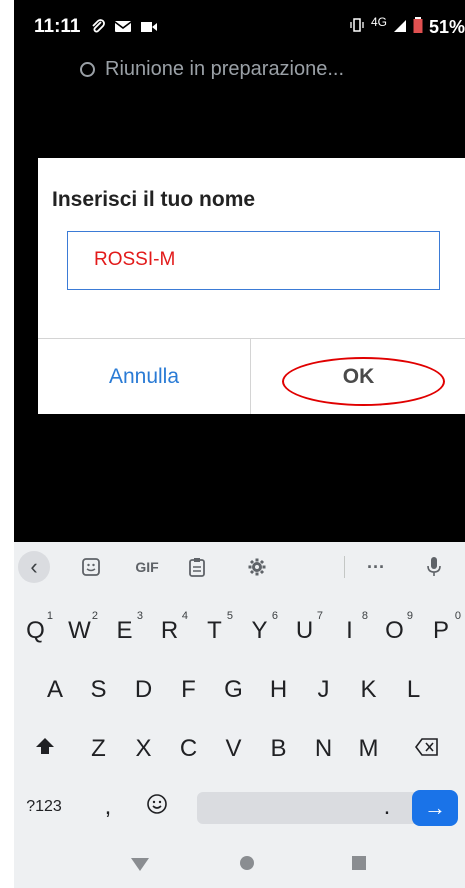 The image size is (465, 888). I want to click on dialog-title: Inserisci il tuo nome, so click(154, 199).